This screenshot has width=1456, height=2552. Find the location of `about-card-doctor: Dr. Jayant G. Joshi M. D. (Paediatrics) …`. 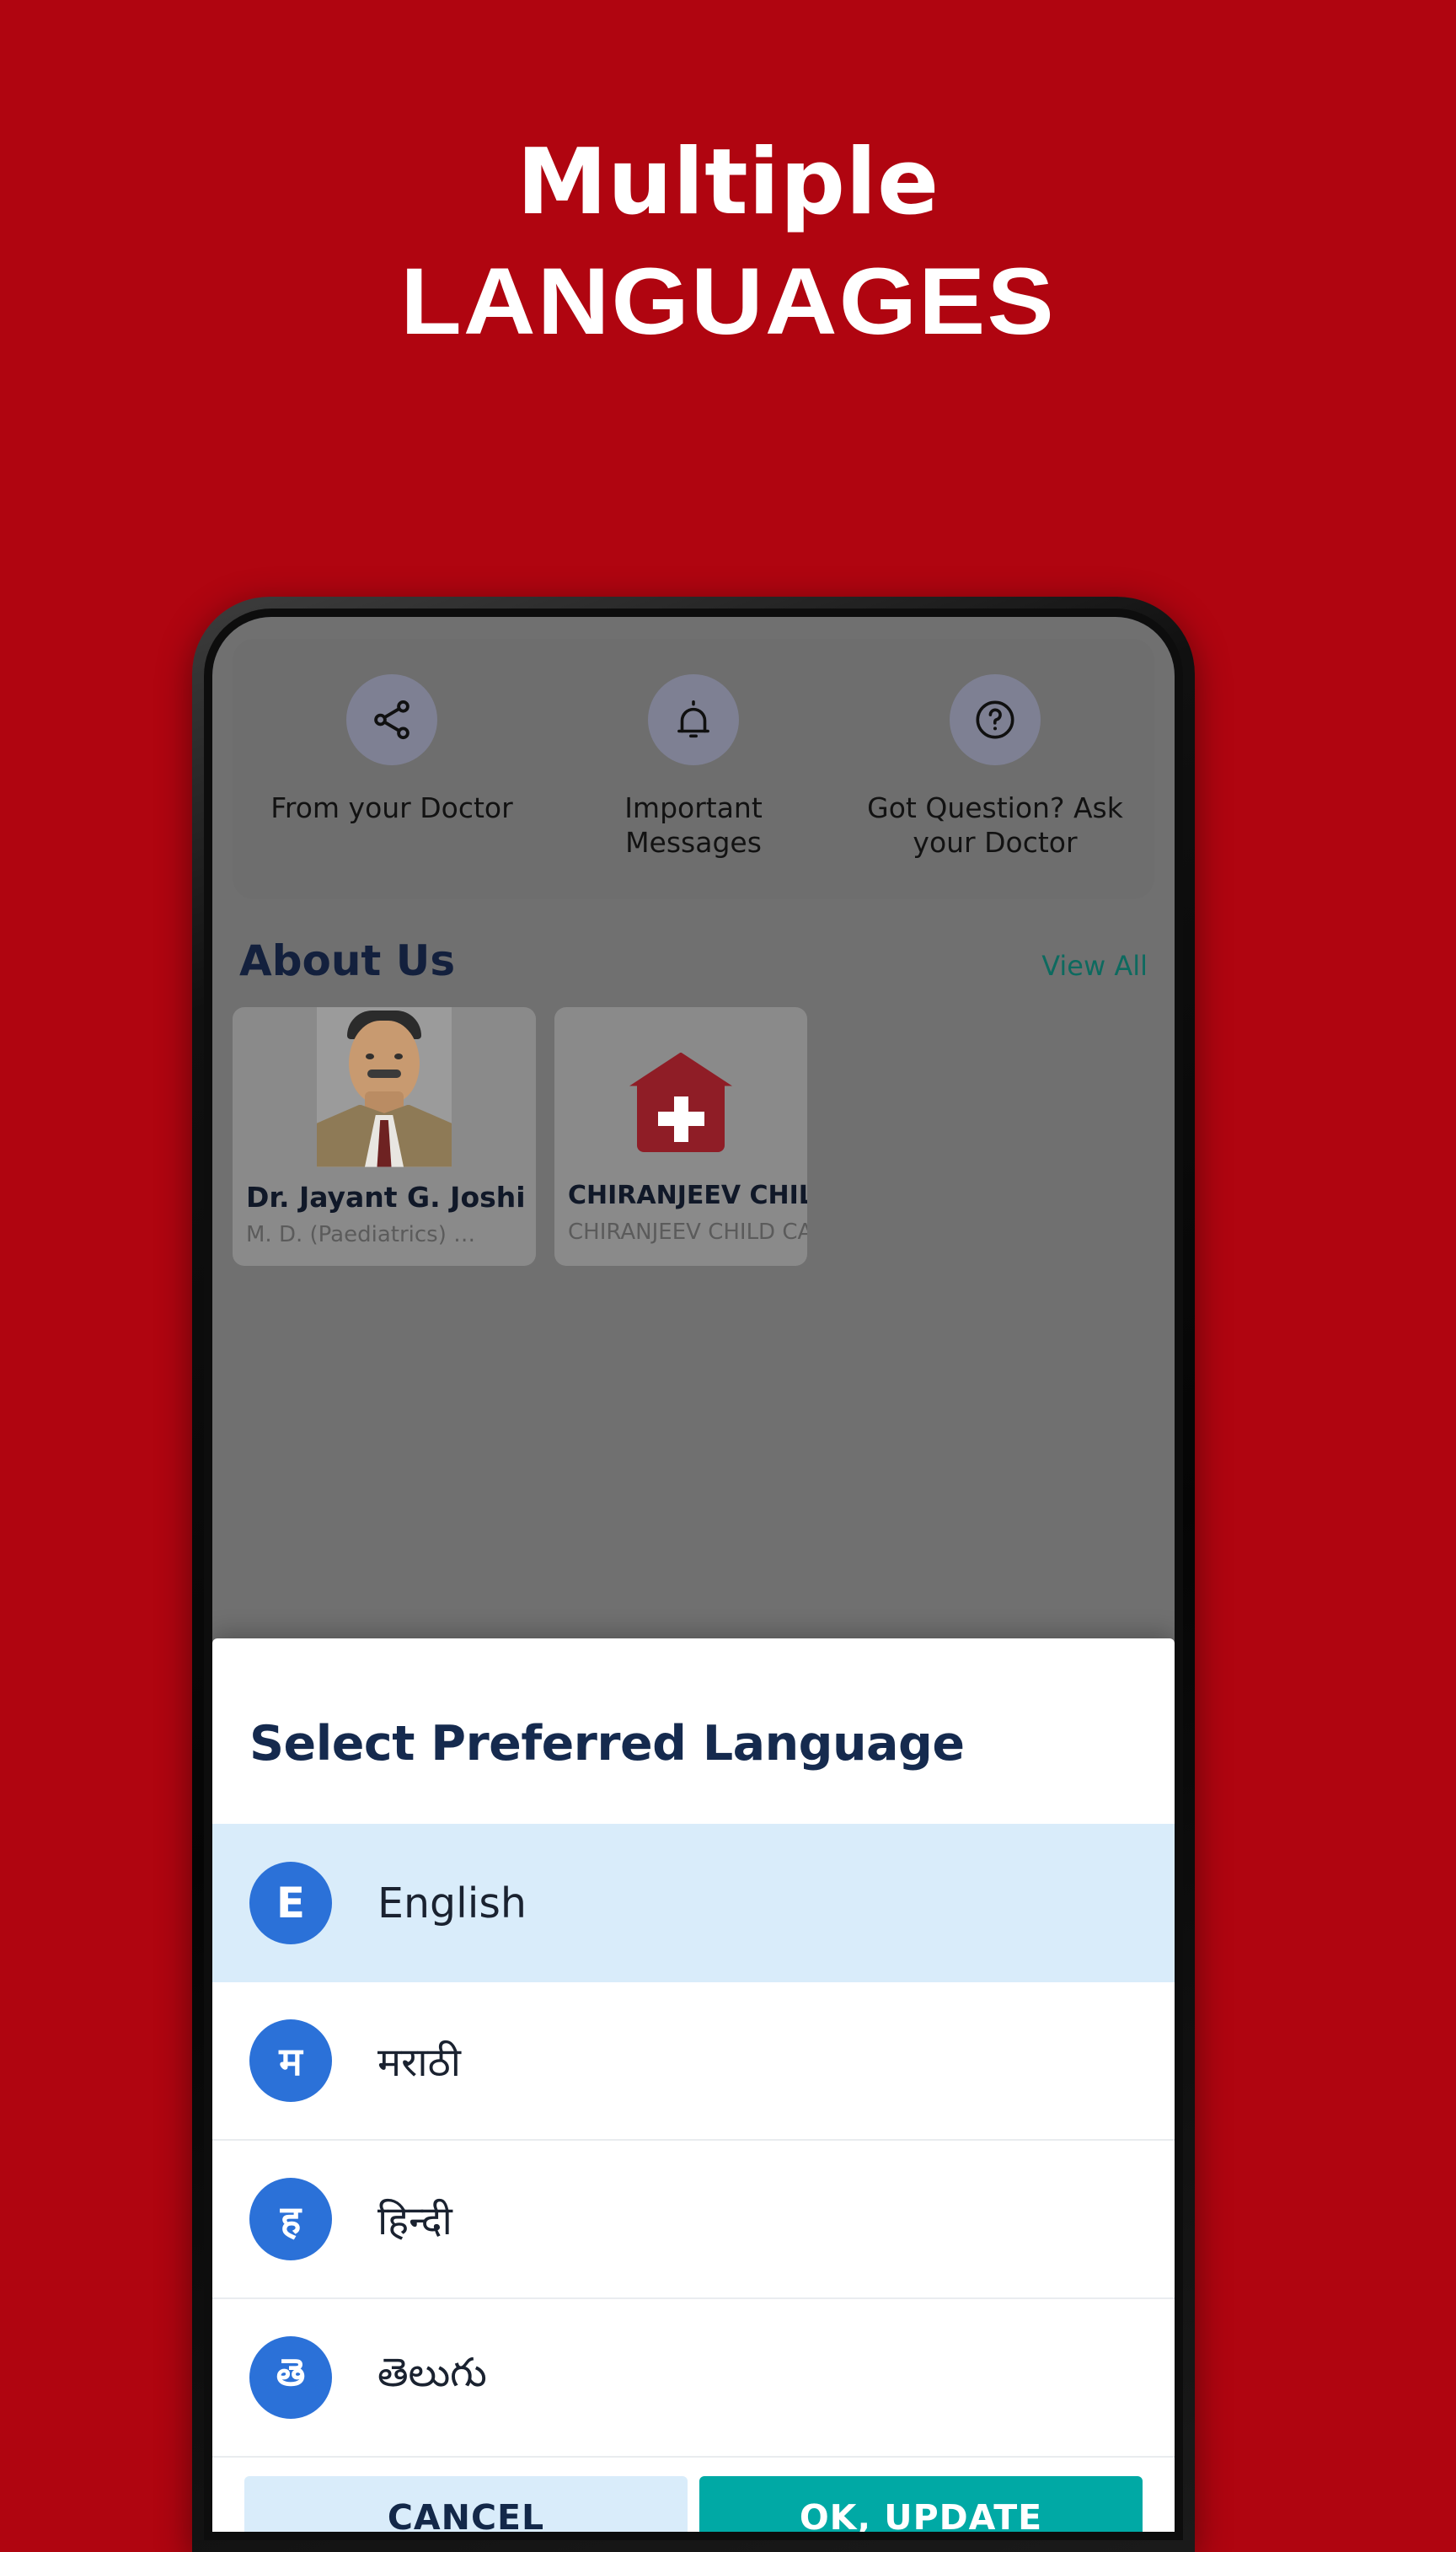

about-card-doctor: Dr. Jayant G. Joshi M. D. (Paediatrics) … is located at coordinates (384, 1136).